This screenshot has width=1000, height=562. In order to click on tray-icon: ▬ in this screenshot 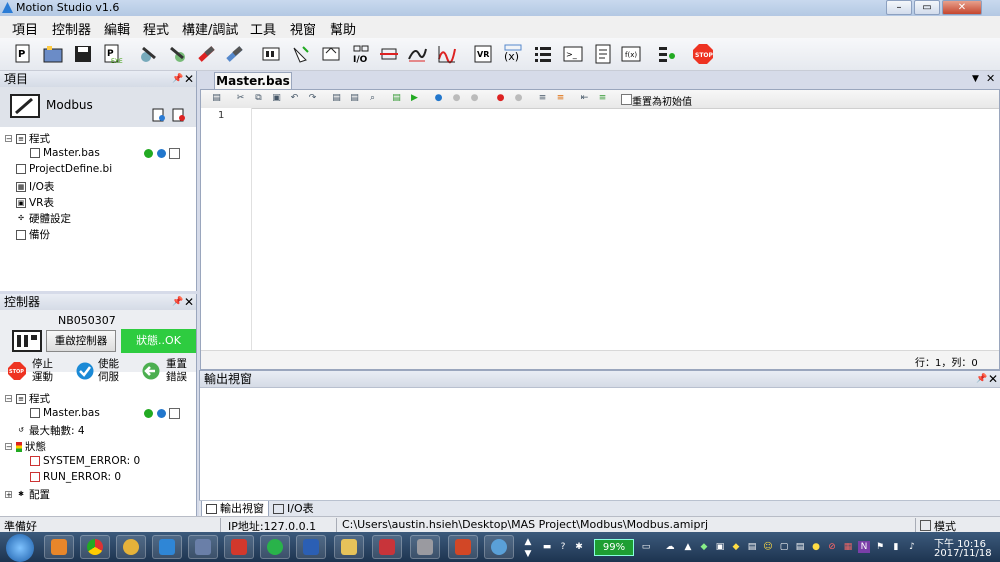, I will do `click(547, 547)`.